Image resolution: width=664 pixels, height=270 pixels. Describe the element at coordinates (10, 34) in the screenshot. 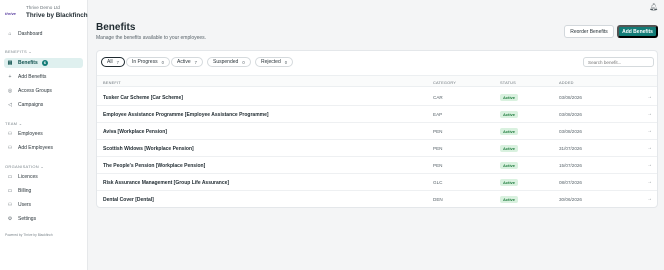

I see `home-icon: ⌂` at that location.